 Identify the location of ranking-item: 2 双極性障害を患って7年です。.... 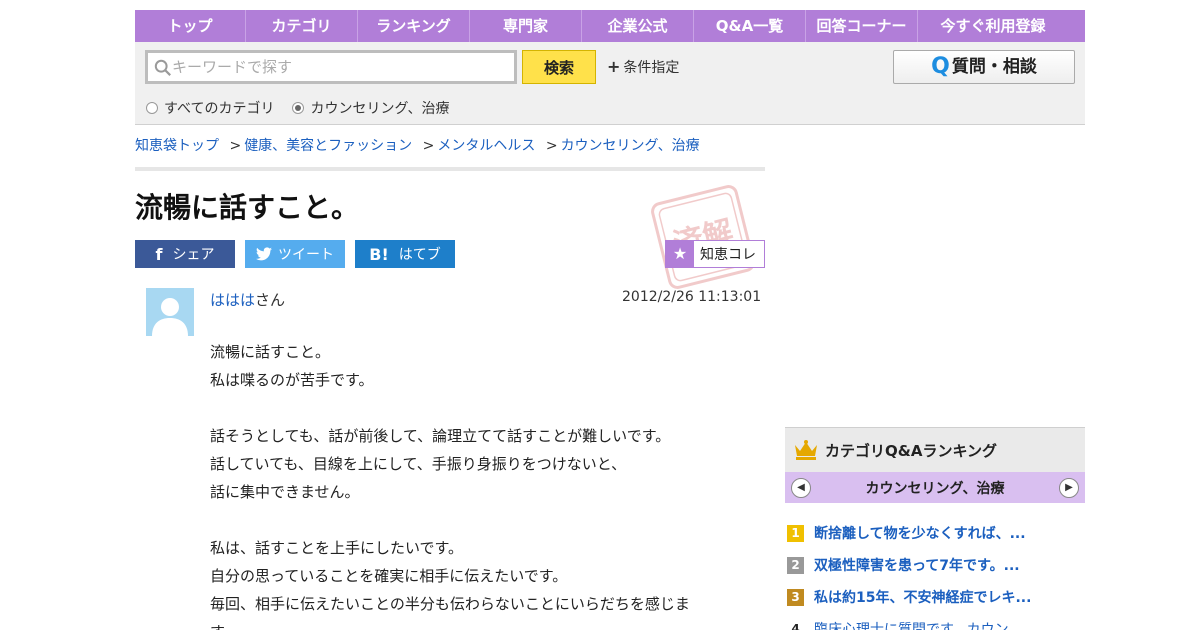
(935, 565).